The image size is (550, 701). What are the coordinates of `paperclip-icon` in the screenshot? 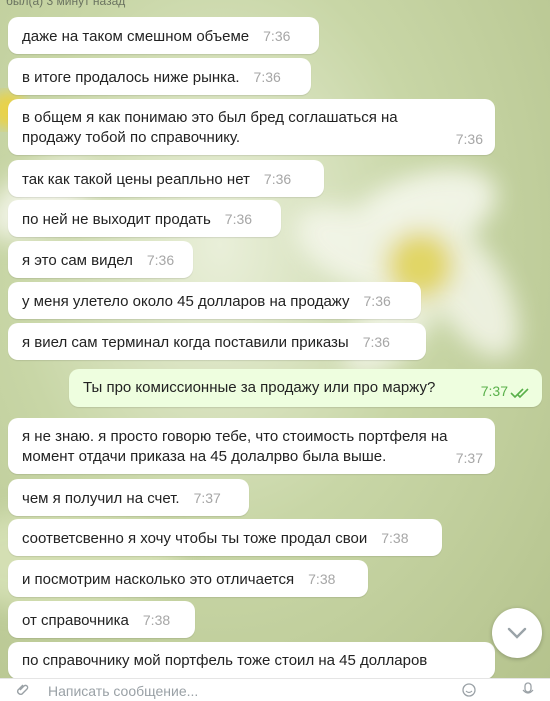 It's located at (23, 690).